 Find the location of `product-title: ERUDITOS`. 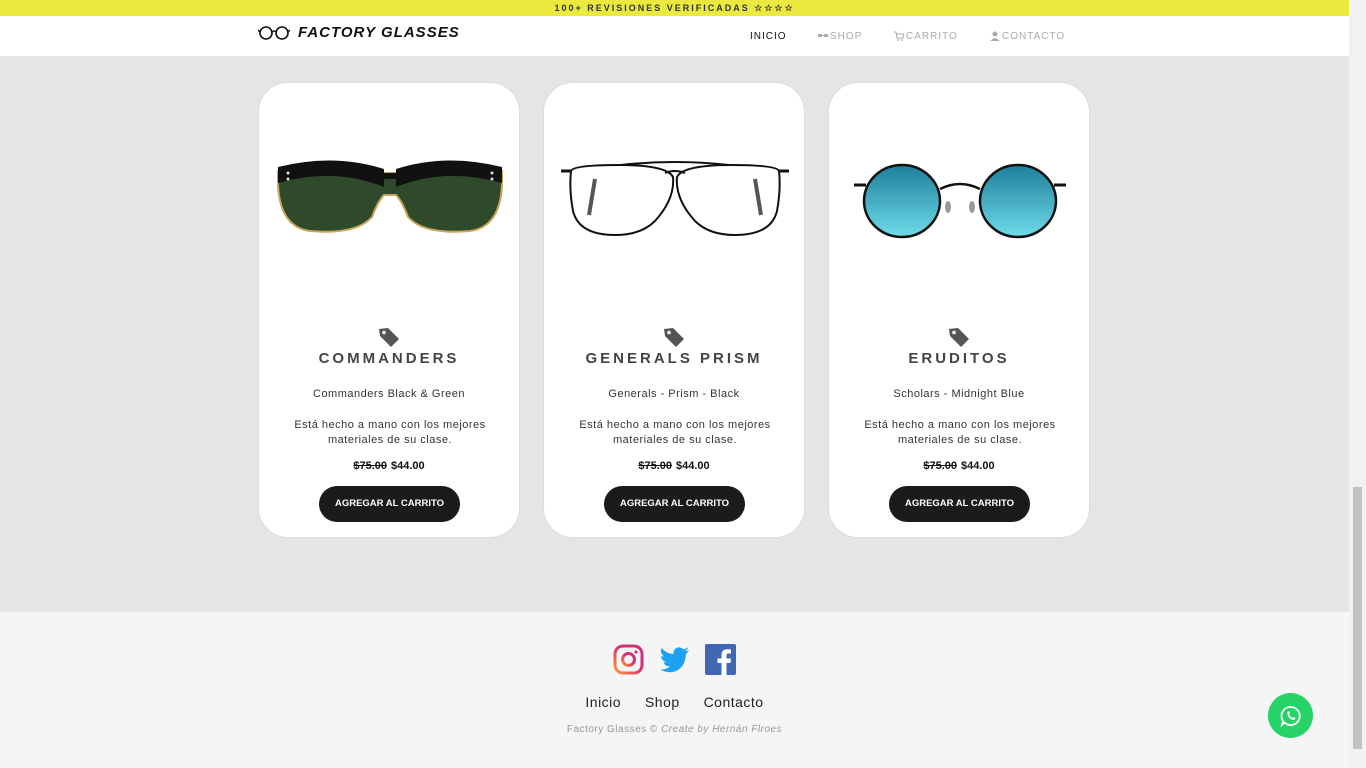

product-title: ERUDITOS is located at coordinates (959, 358).